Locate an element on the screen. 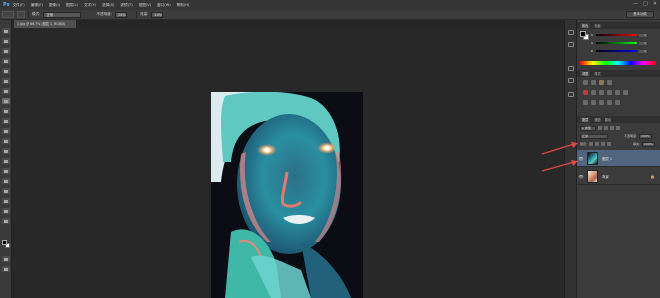  stamp-tool-icon is located at coordinates (6, 111).